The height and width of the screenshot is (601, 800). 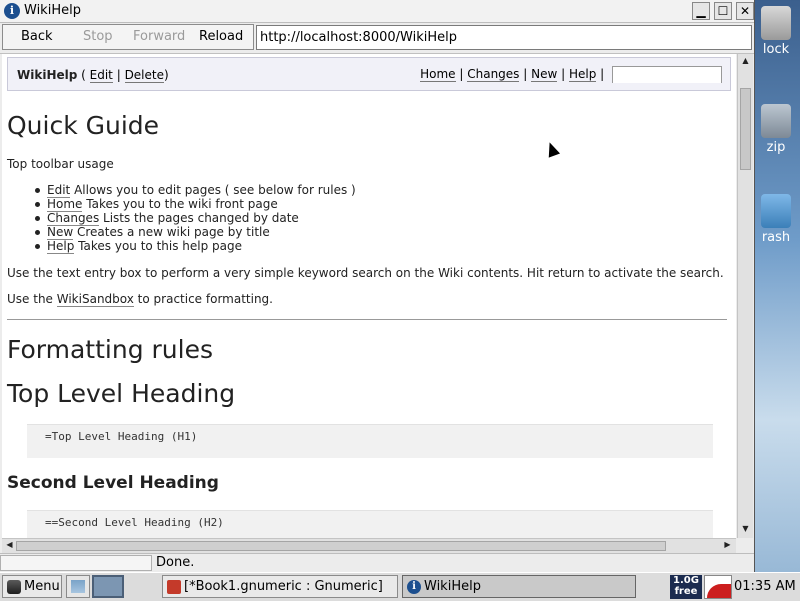 What do you see at coordinates (9, 545) in the screenshot?
I see `scroll-left-arrow-icon: ◀` at bounding box center [9, 545].